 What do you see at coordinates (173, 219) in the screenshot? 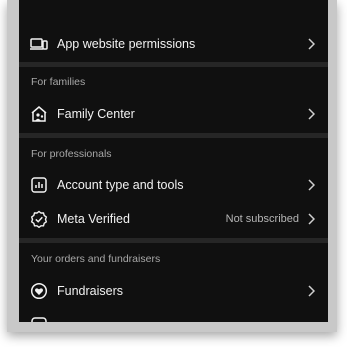
I see `meta-verified-row: Meta Verified Not subscribed` at bounding box center [173, 219].